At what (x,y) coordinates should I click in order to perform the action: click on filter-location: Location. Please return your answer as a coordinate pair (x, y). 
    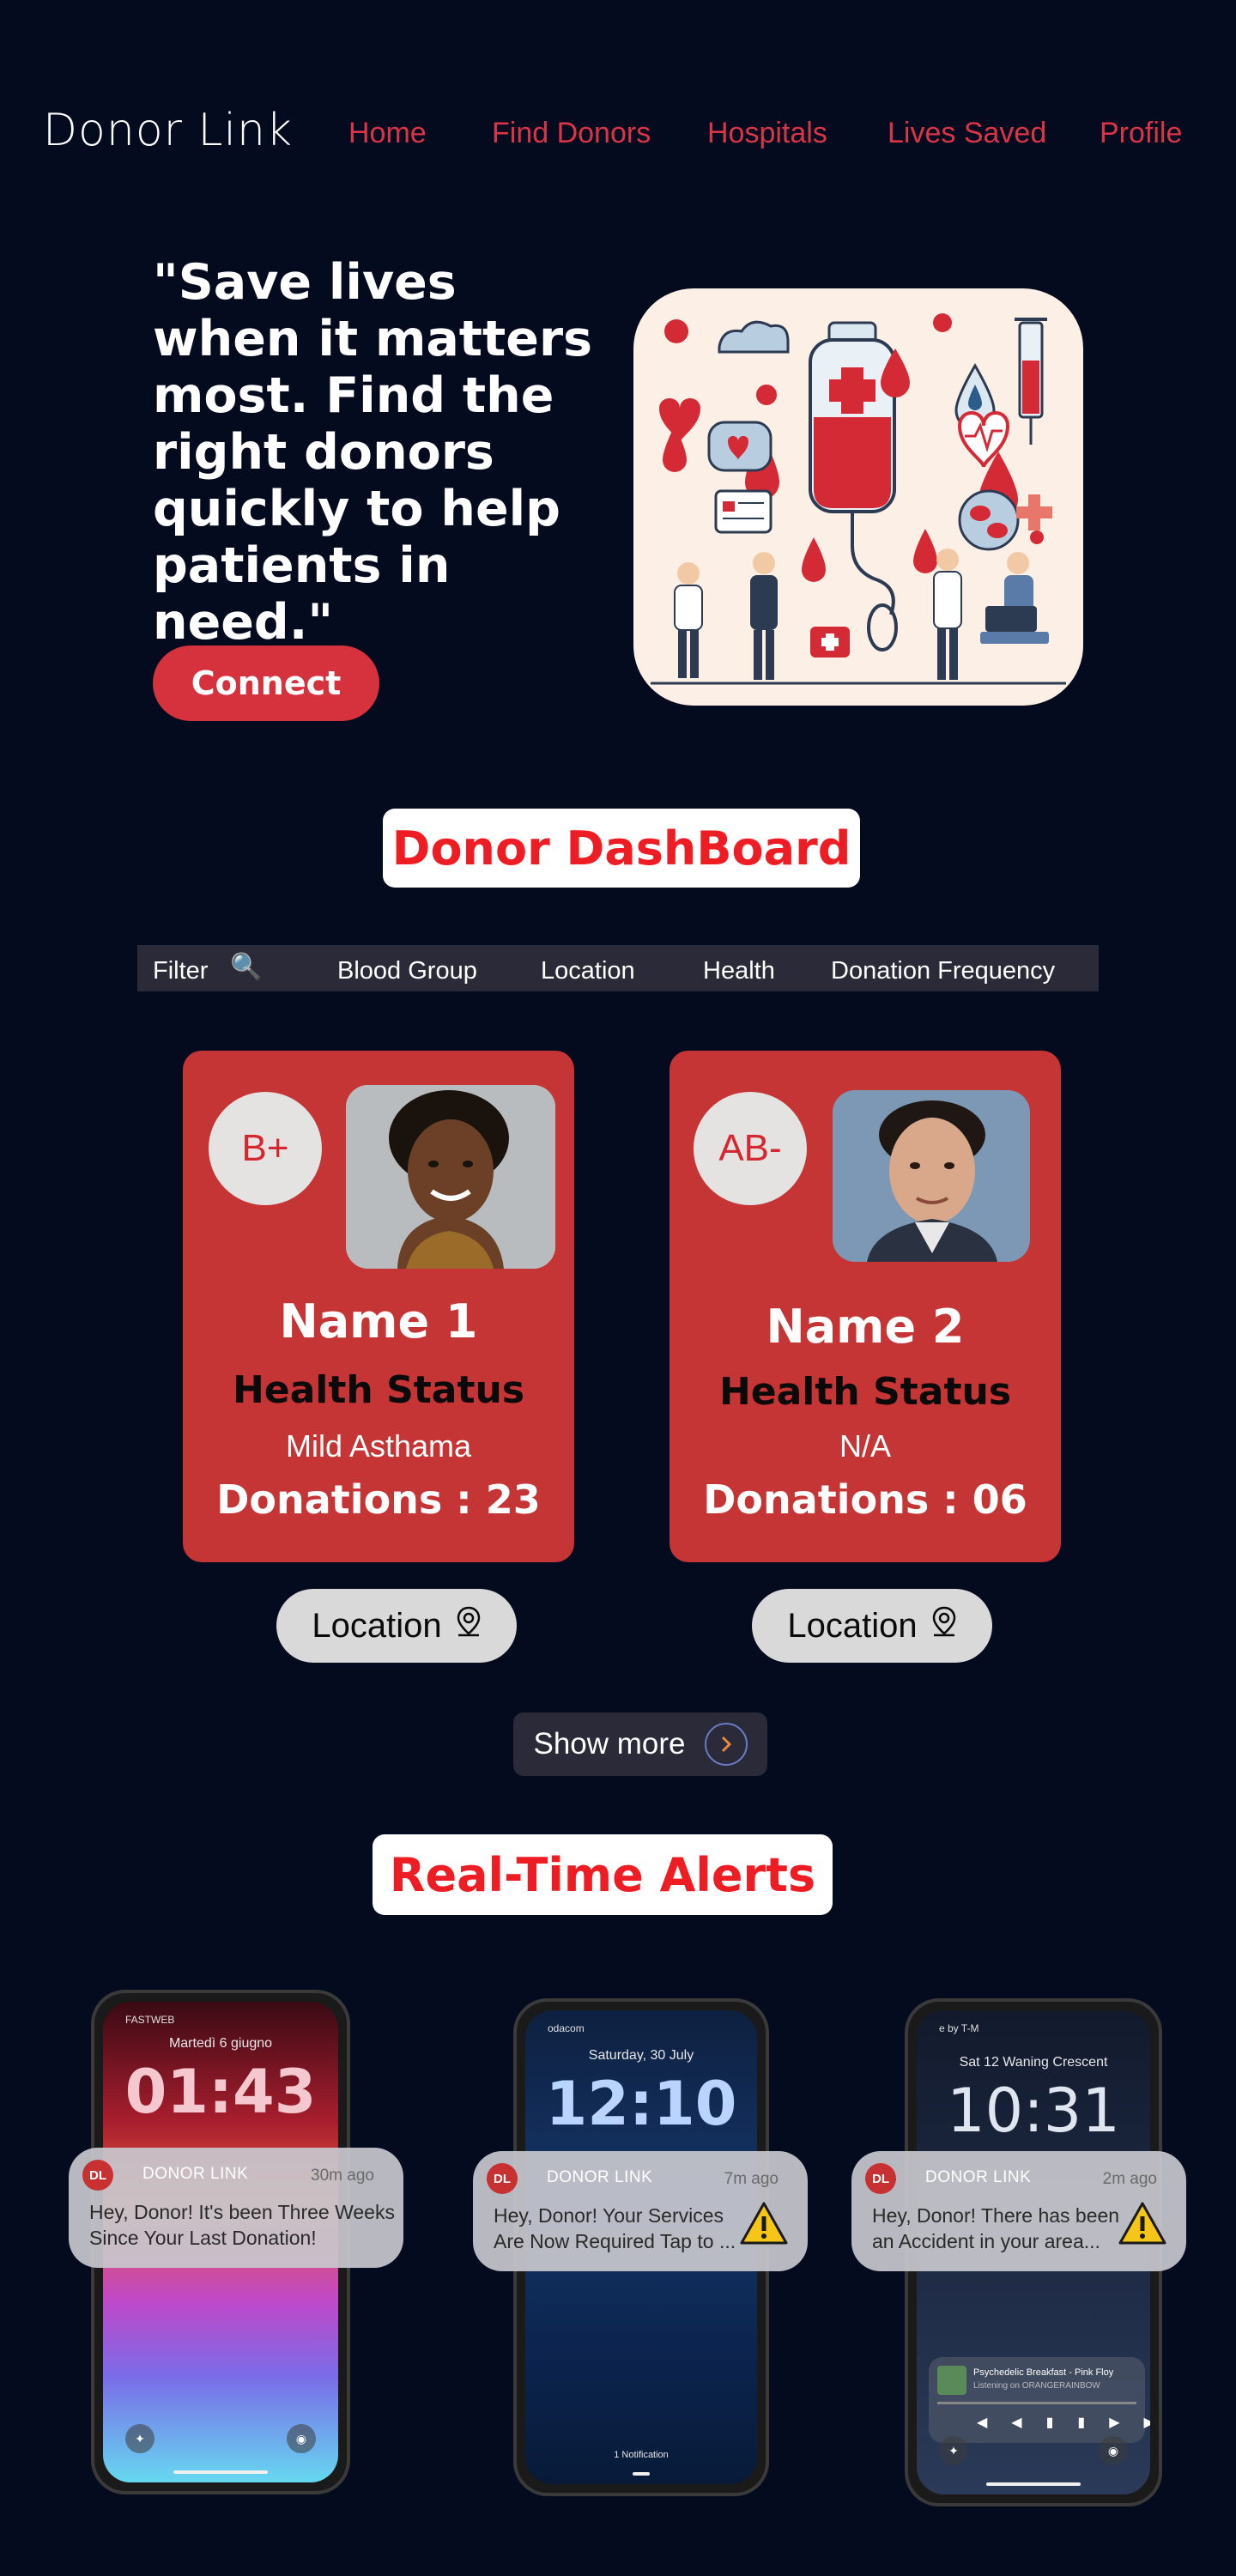
    Looking at the image, I should click on (588, 971).